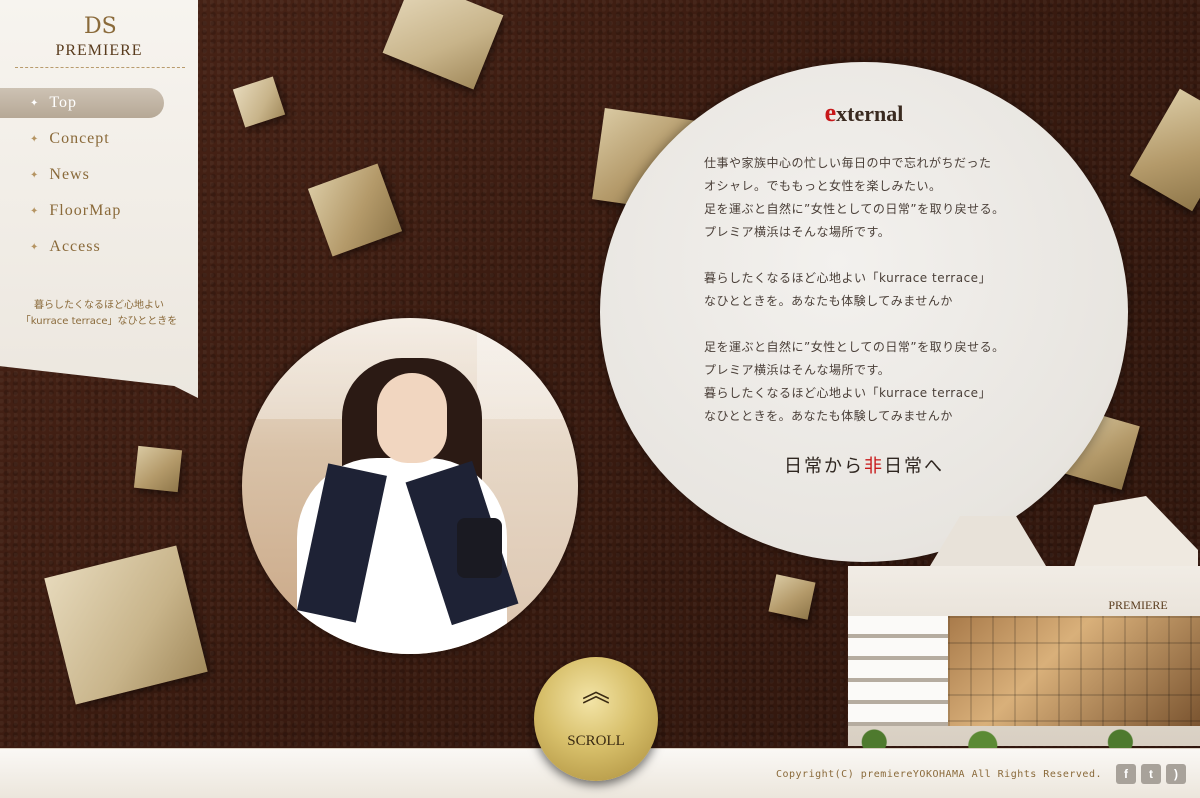  Describe the element at coordinates (75, 246) in the screenshot. I see `nav-item-label: Access` at that location.